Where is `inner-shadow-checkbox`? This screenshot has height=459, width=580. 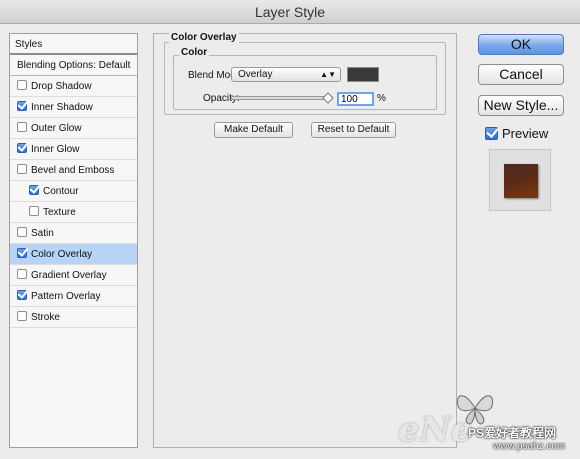 inner-shadow-checkbox is located at coordinates (22, 106).